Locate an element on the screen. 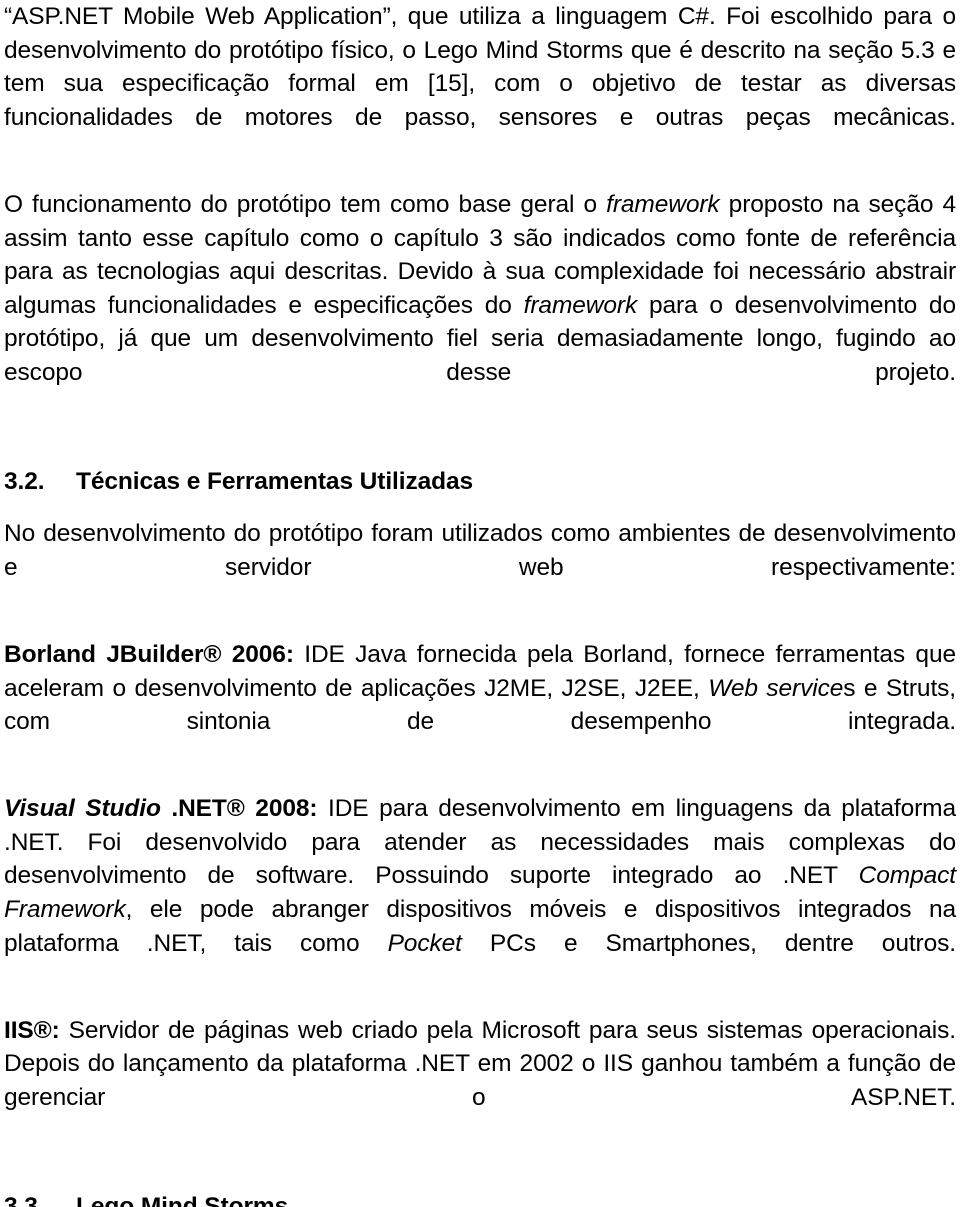 This screenshot has width=960, height=1207. term-dotnet-2008: .NET® 2008: is located at coordinates (239, 809).